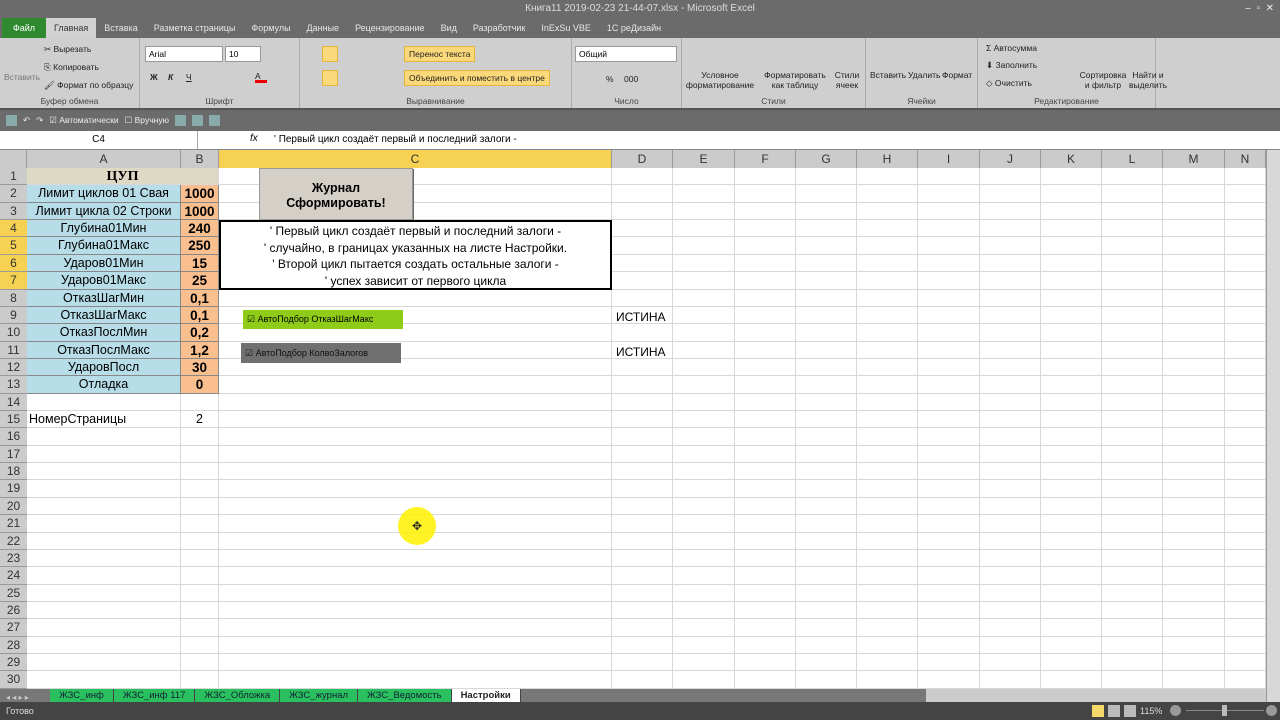 This screenshot has height=720, width=1280. I want to click on cell-B30, so click(200, 680).